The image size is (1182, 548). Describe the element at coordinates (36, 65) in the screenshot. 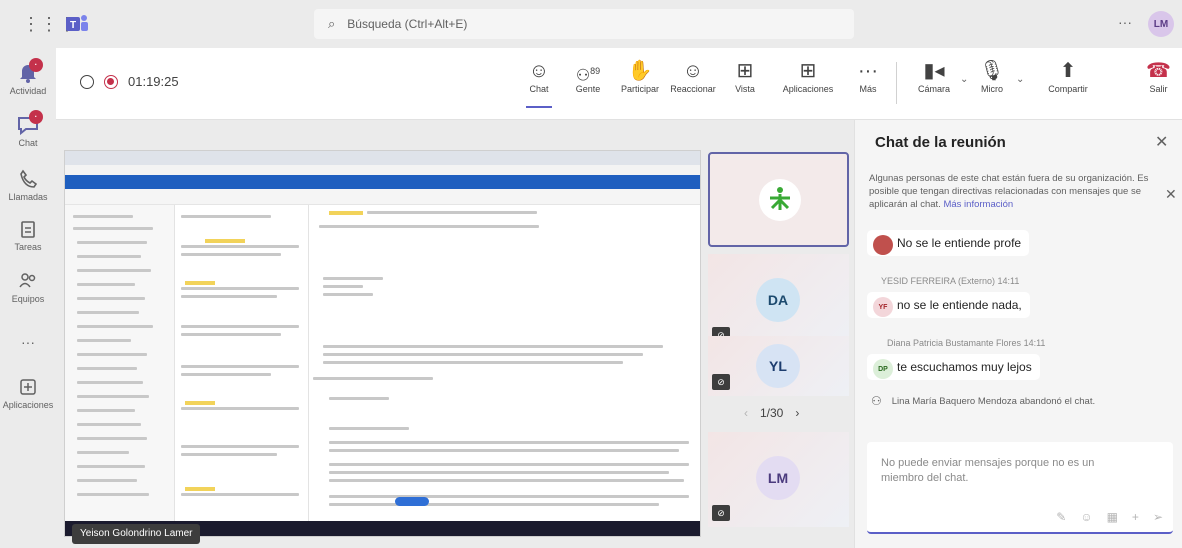

I see `activity-badge: ·` at that location.